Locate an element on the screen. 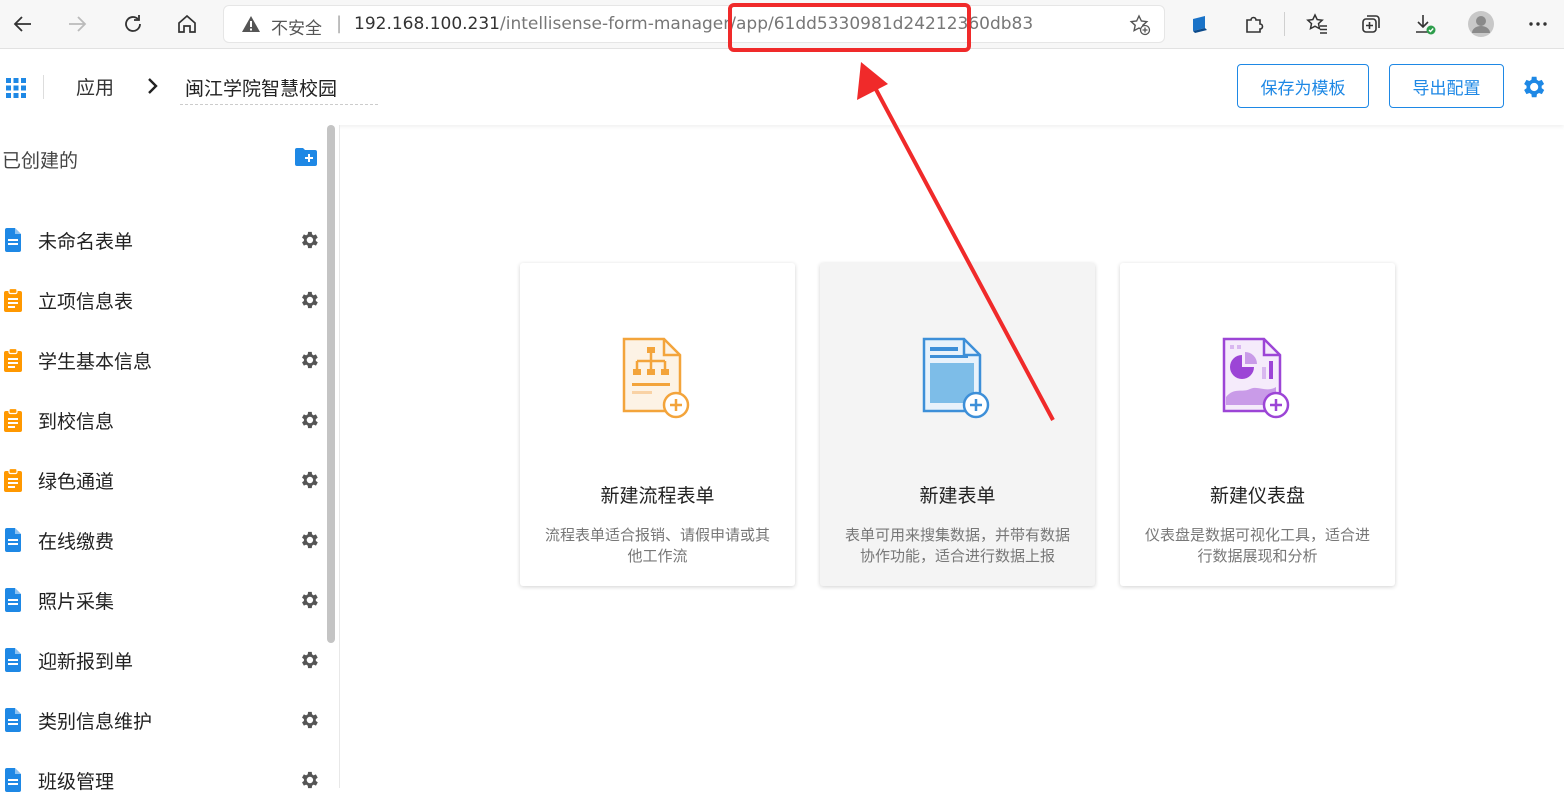 This screenshot has width=1564, height=810. more-options-icon is located at coordinates (1538, 24).